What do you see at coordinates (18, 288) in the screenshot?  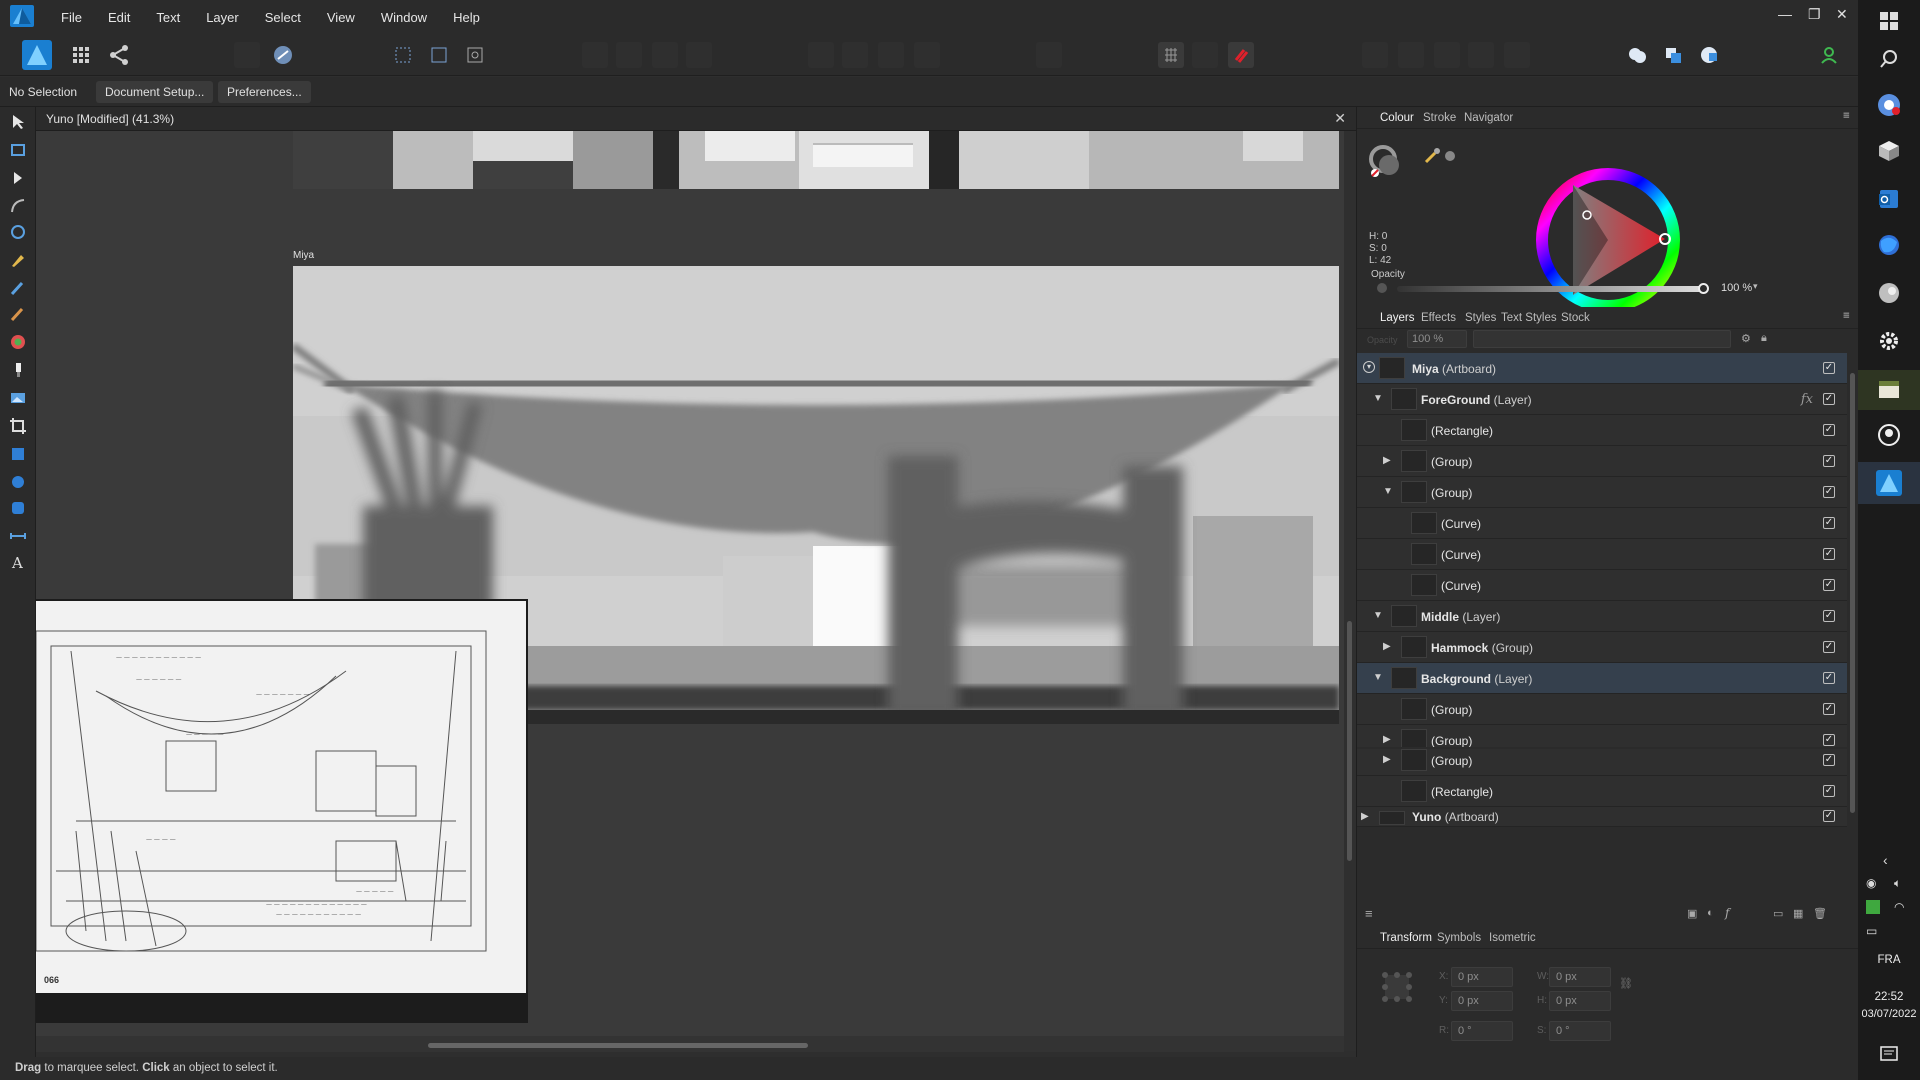 I see `pencil-tool-icon` at bounding box center [18, 288].